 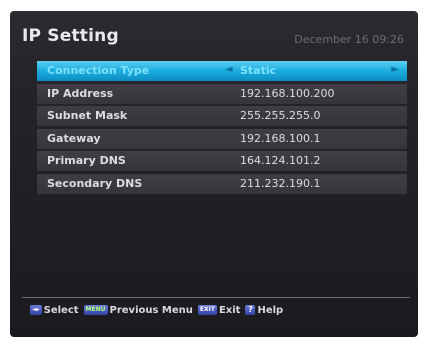 I want to click on secondary-dns-row: Secondary DNS 211.232.190.1, so click(x=222, y=183).